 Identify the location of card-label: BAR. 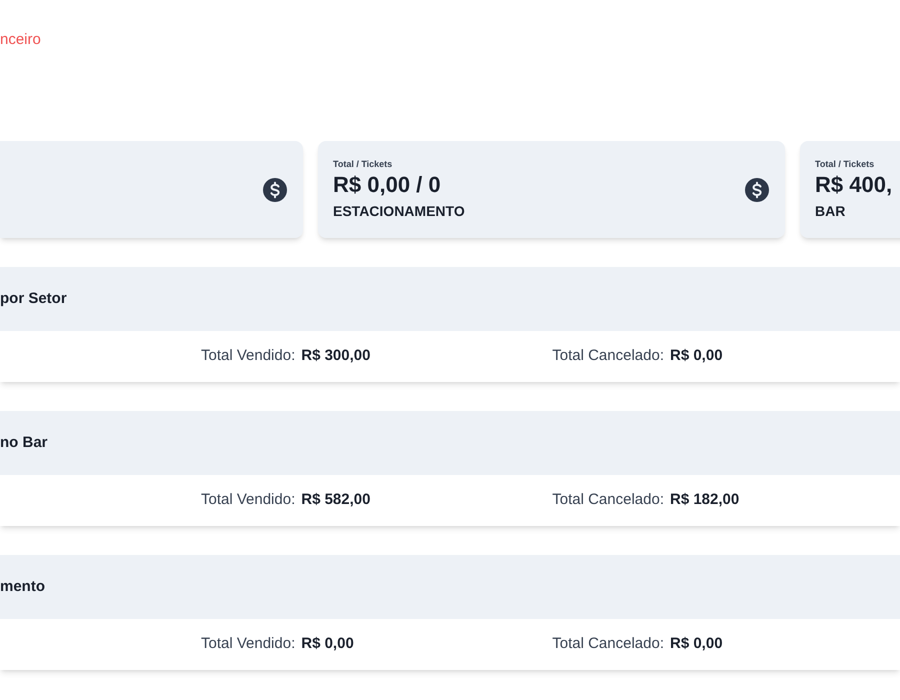
(830, 211).